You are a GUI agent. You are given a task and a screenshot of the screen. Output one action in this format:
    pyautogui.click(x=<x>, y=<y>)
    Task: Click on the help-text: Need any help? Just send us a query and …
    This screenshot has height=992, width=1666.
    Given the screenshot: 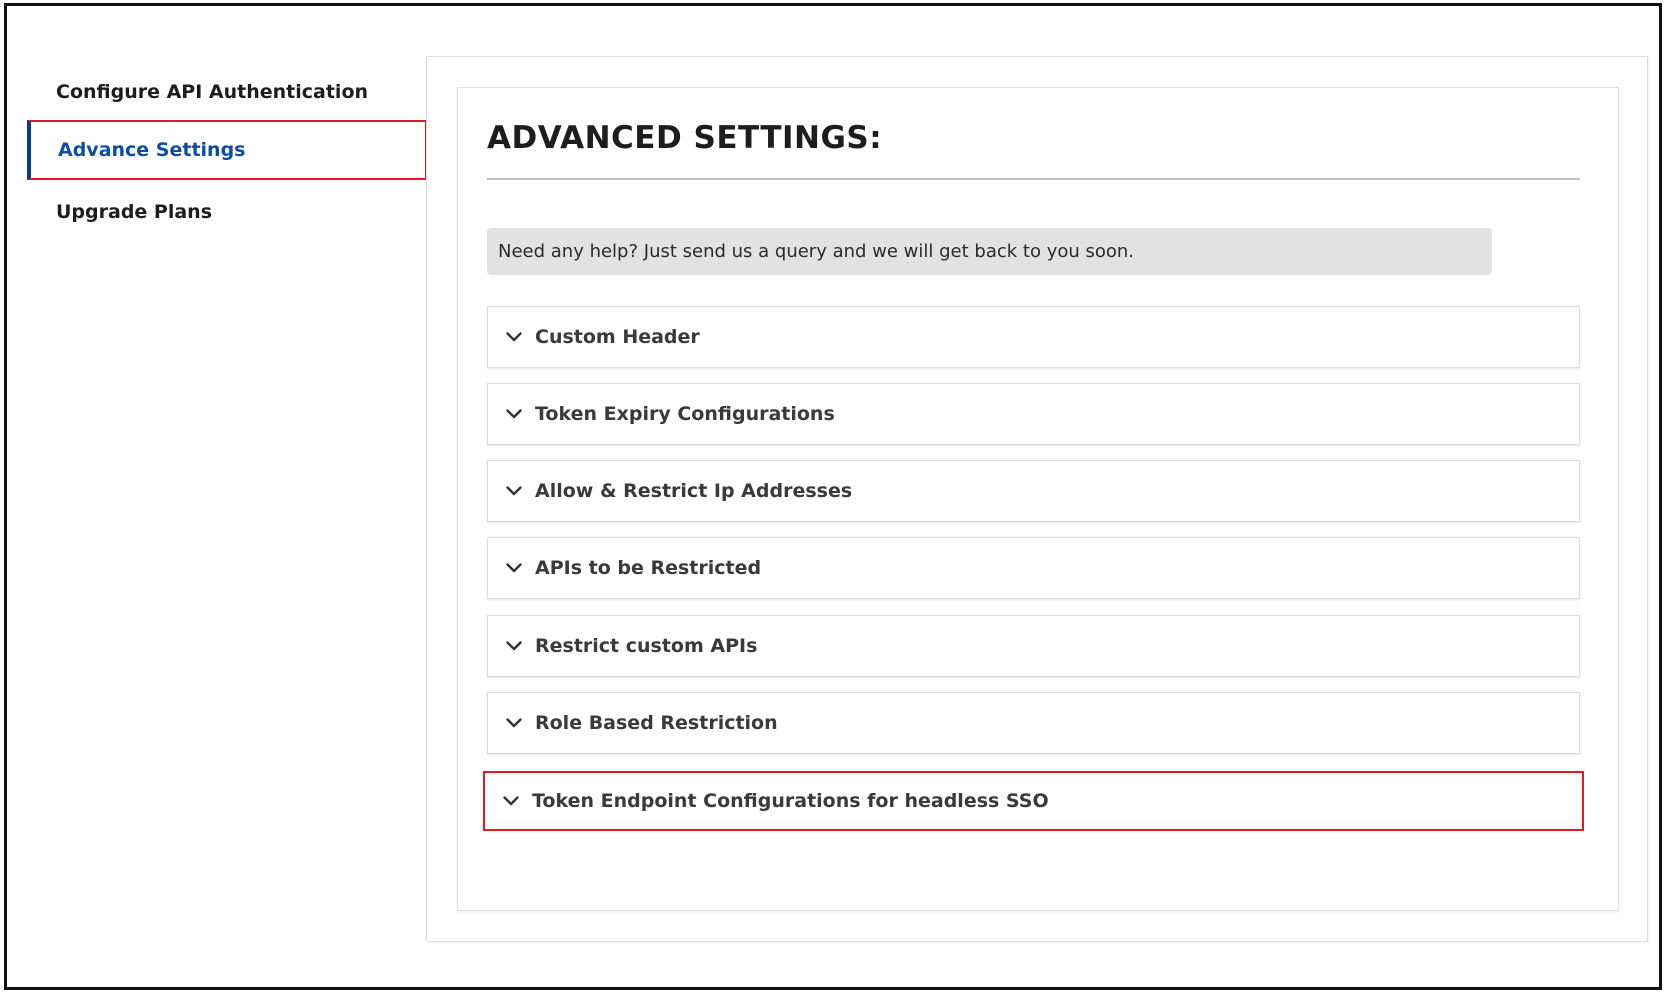 What is the action you would take?
    pyautogui.click(x=816, y=251)
    